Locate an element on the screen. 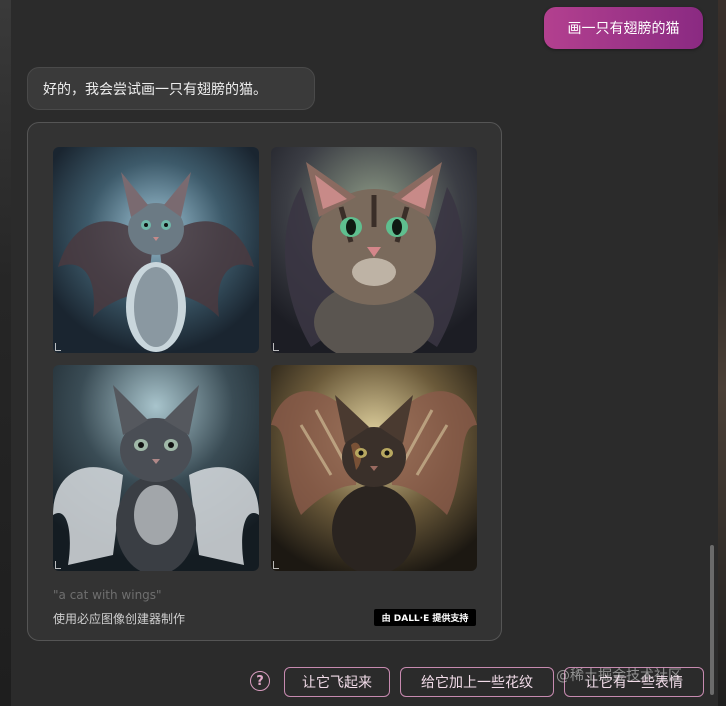 This screenshot has height=706, width=726. left-edge-backdrop is located at coordinates (5, 353).